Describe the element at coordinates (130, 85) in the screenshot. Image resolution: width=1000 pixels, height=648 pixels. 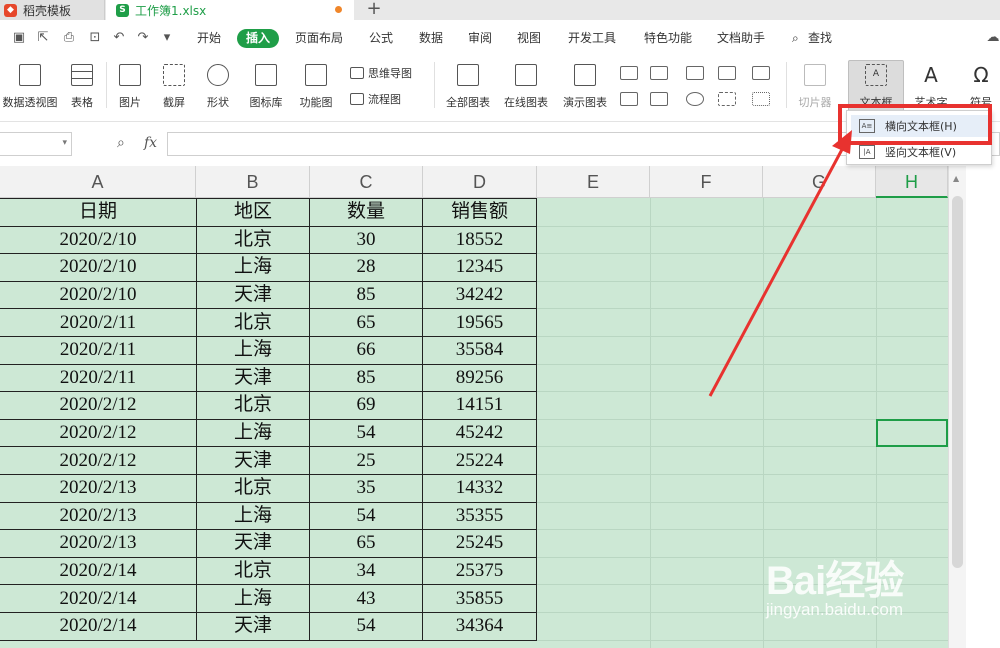
I see `picture-button: 图片` at that location.